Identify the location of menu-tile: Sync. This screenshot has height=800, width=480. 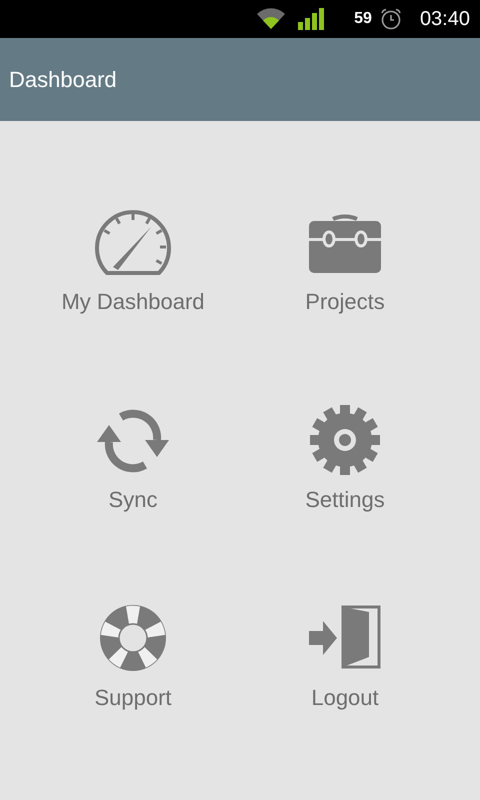
(133, 504).